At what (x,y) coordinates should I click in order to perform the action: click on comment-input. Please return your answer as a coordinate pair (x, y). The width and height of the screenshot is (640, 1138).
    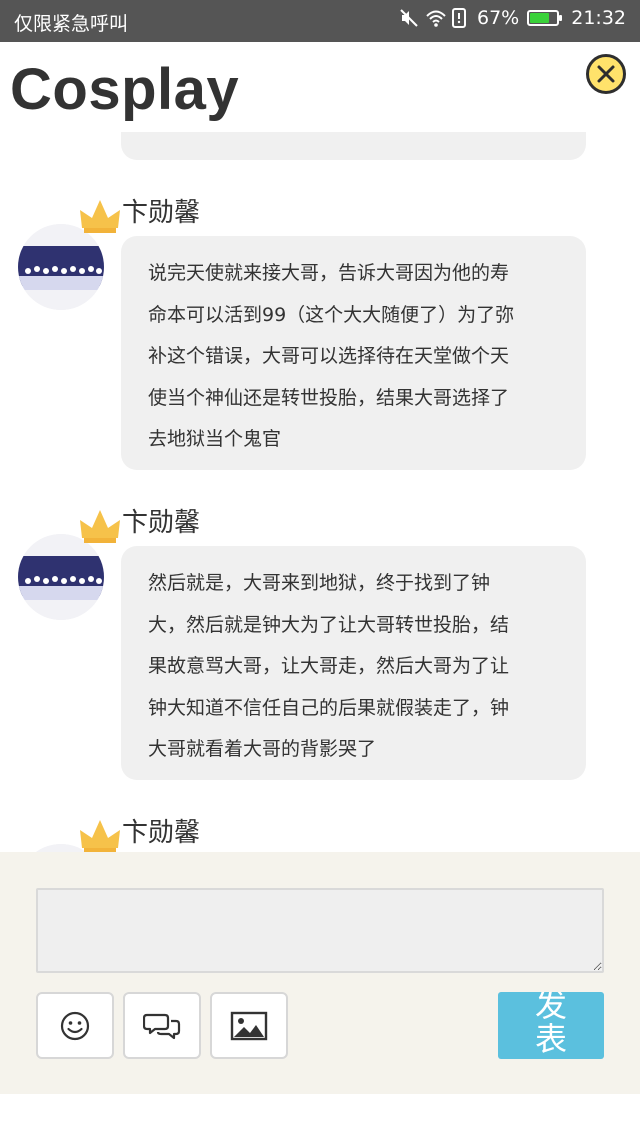
    Looking at the image, I should click on (320, 930).